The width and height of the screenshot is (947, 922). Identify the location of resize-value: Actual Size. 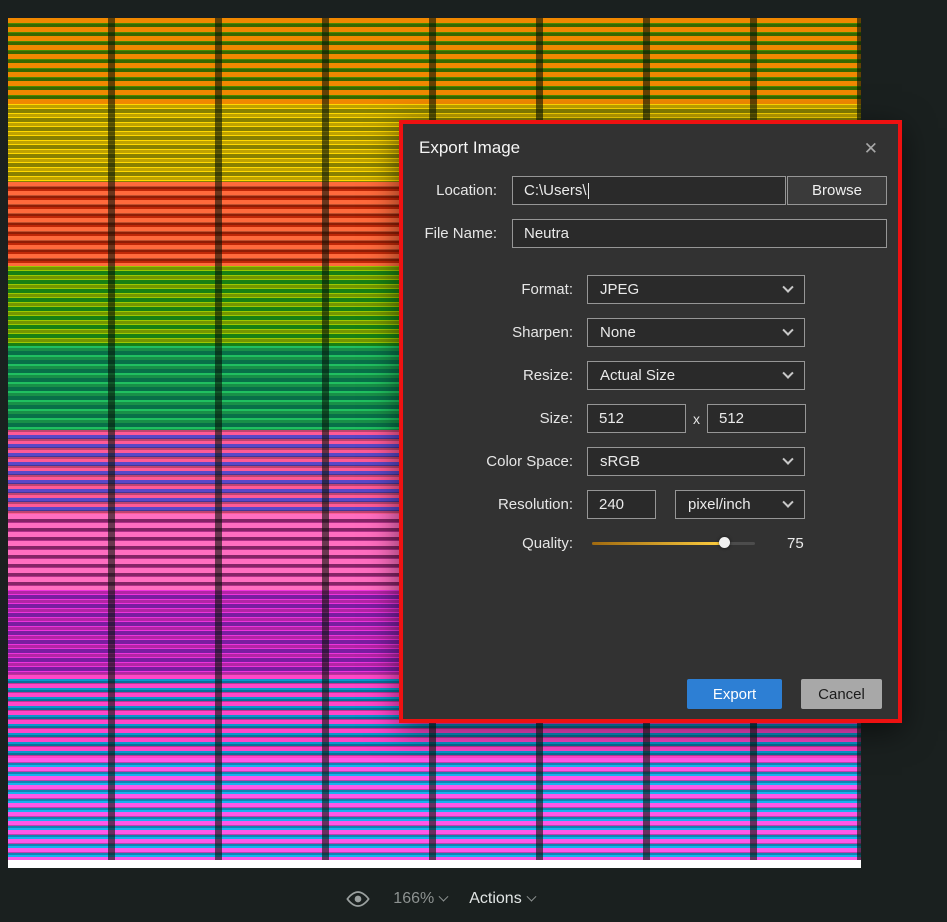
(638, 375).